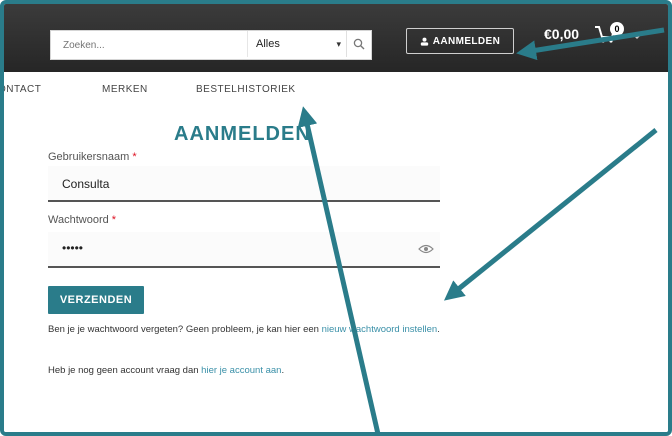 The height and width of the screenshot is (436, 672). What do you see at coordinates (466, 41) in the screenshot?
I see `login-label: AANMELDEN` at bounding box center [466, 41].